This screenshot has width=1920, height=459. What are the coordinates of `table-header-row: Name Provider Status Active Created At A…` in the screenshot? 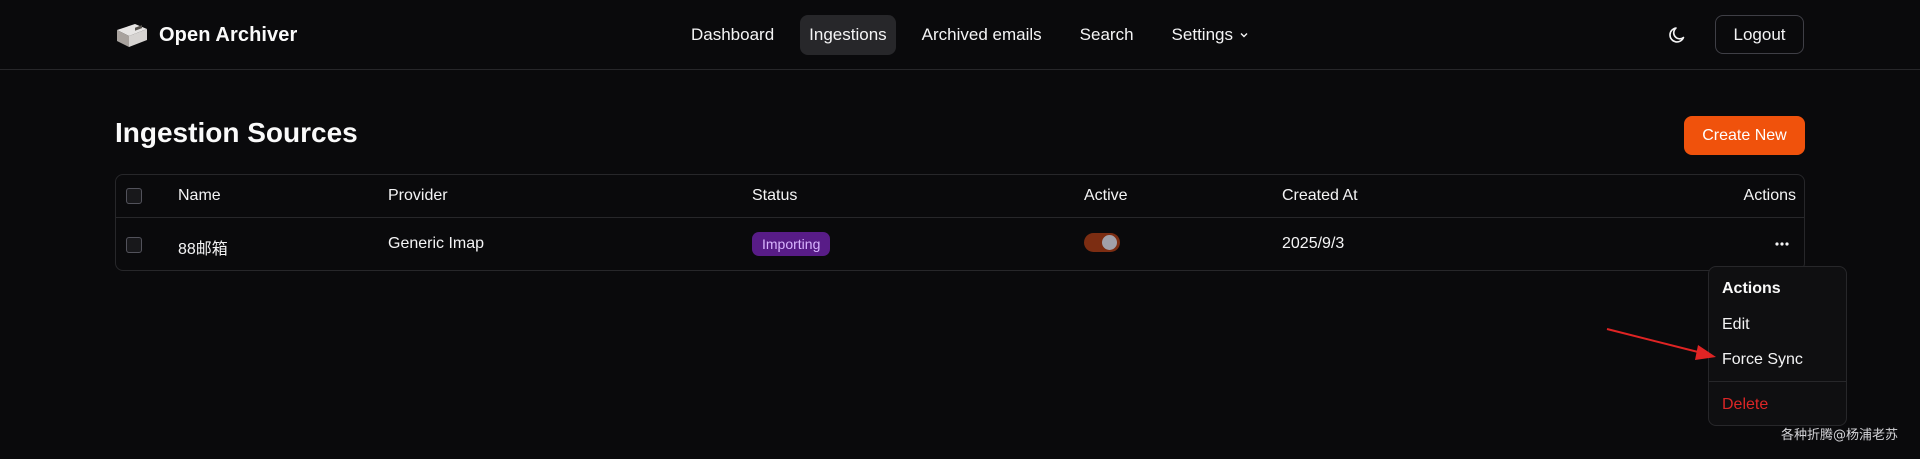 It's located at (960, 196).